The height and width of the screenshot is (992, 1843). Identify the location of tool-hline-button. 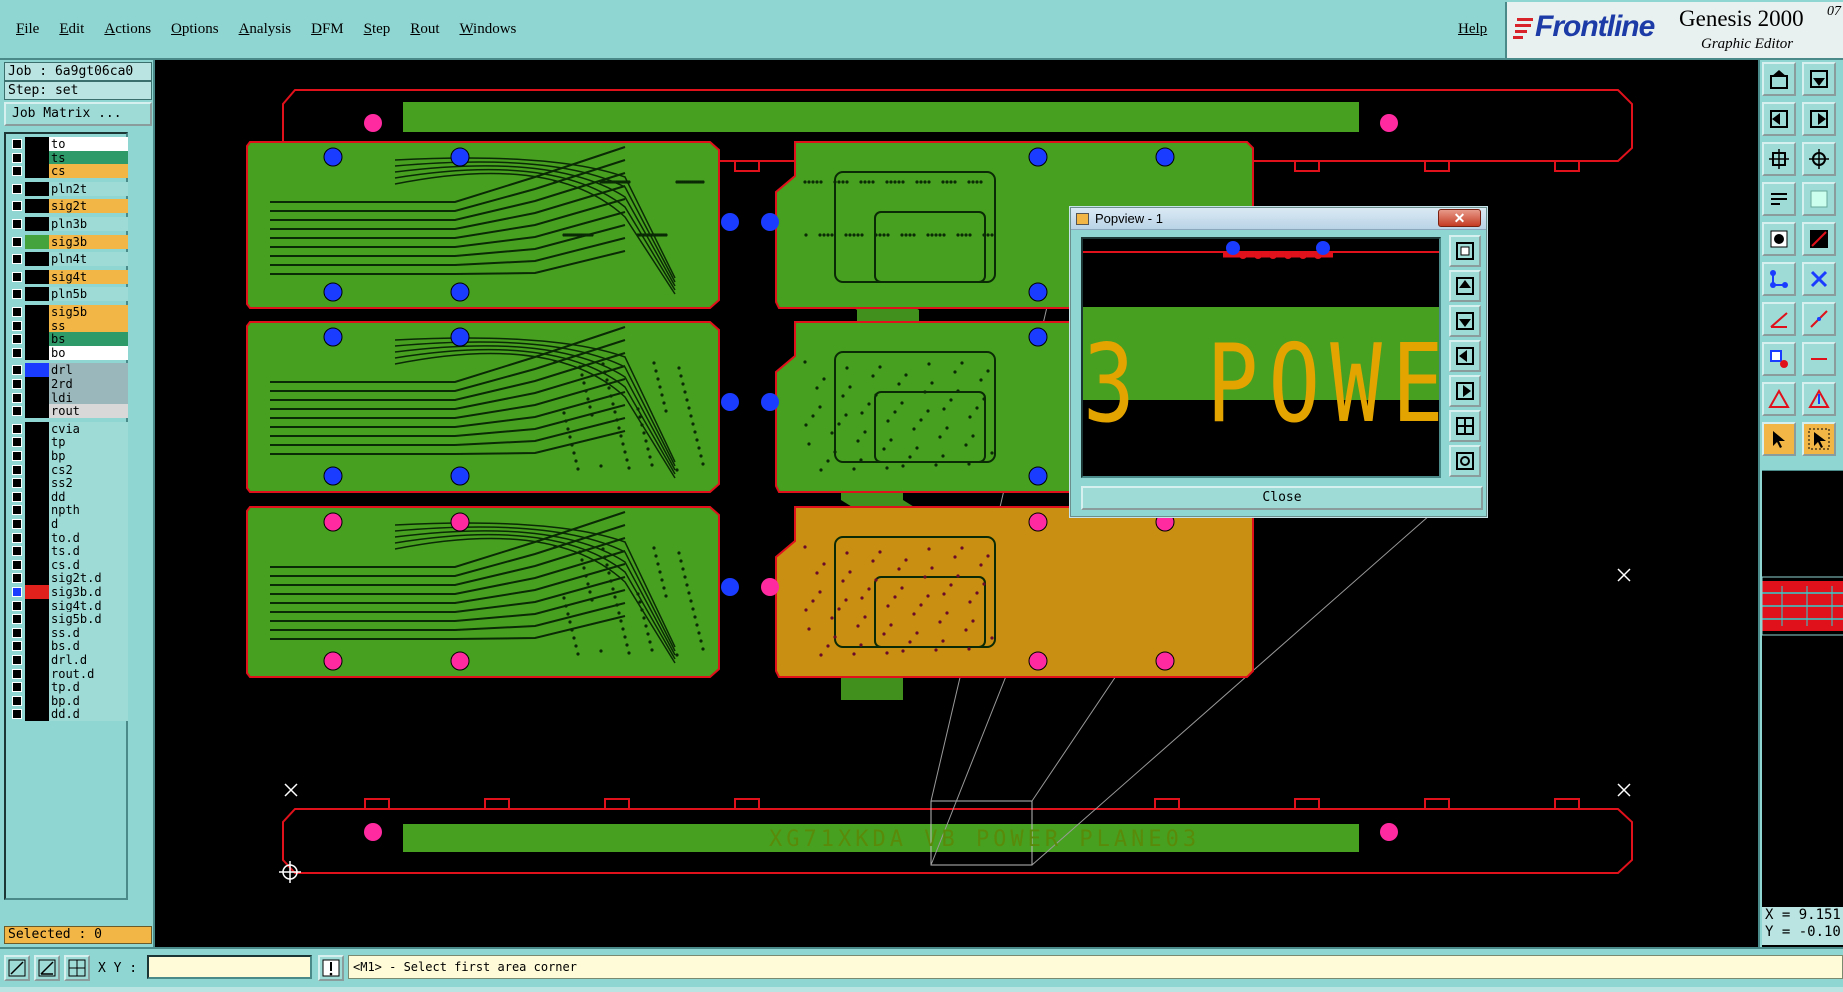
(1819, 359).